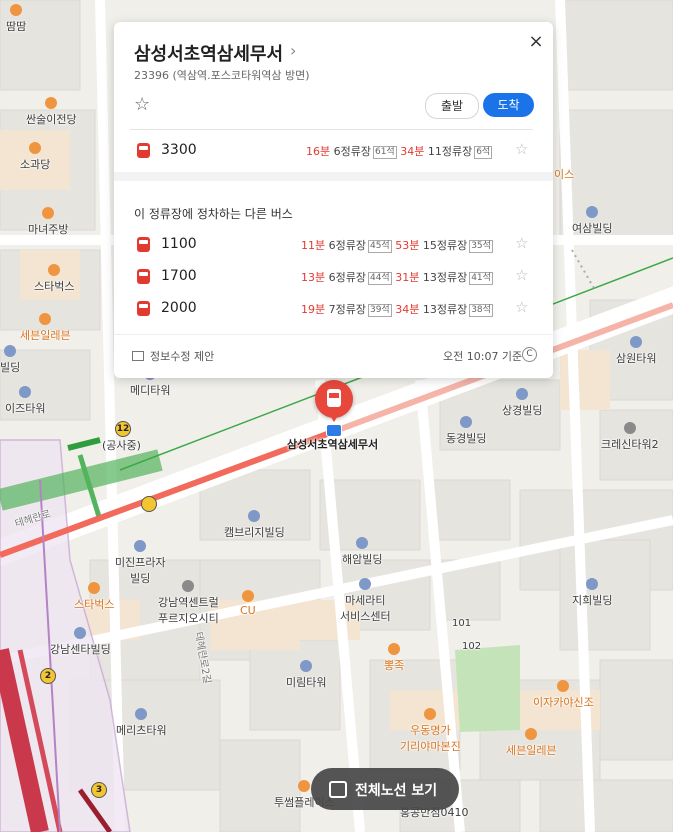  Describe the element at coordinates (347, 309) in the screenshot. I see `arrival-stops: 7정류장` at that location.